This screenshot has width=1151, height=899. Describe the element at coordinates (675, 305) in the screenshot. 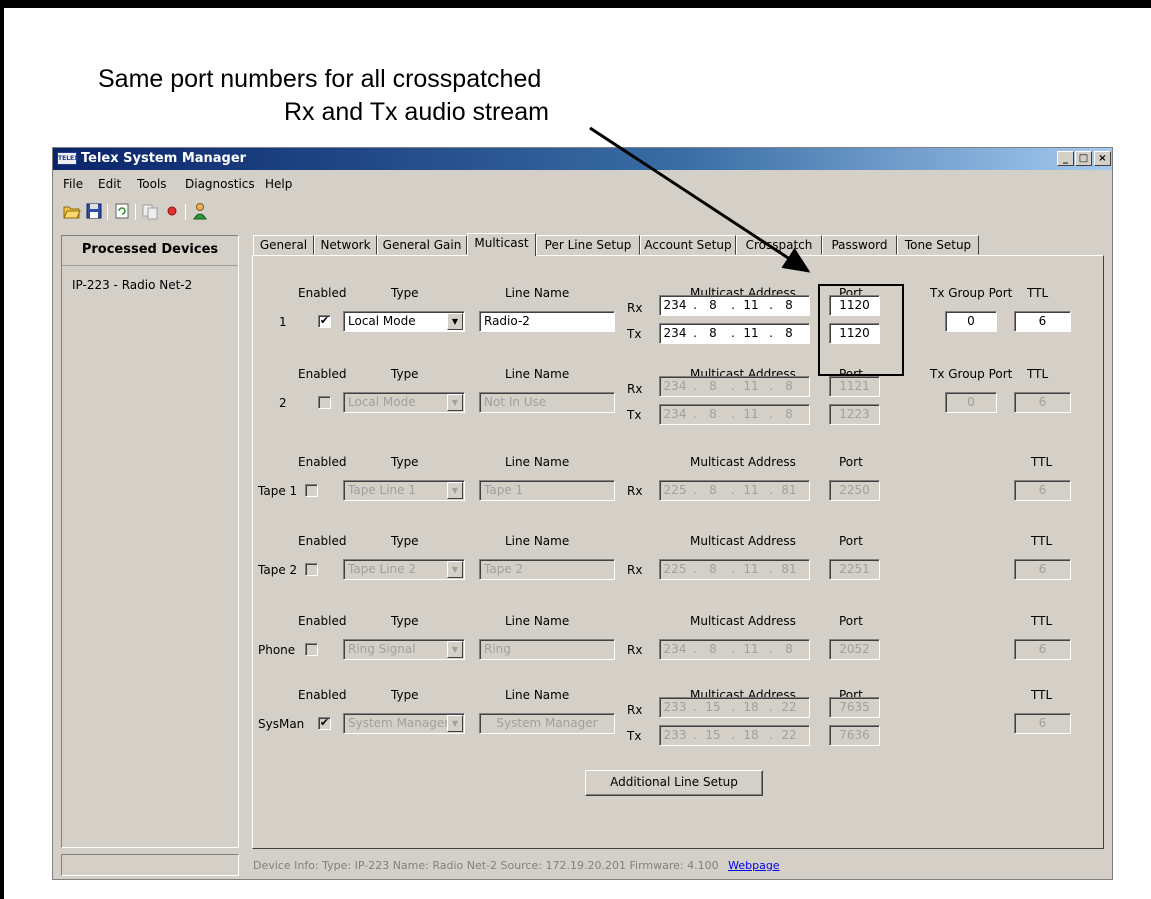

I see `ip-octet: 234` at that location.